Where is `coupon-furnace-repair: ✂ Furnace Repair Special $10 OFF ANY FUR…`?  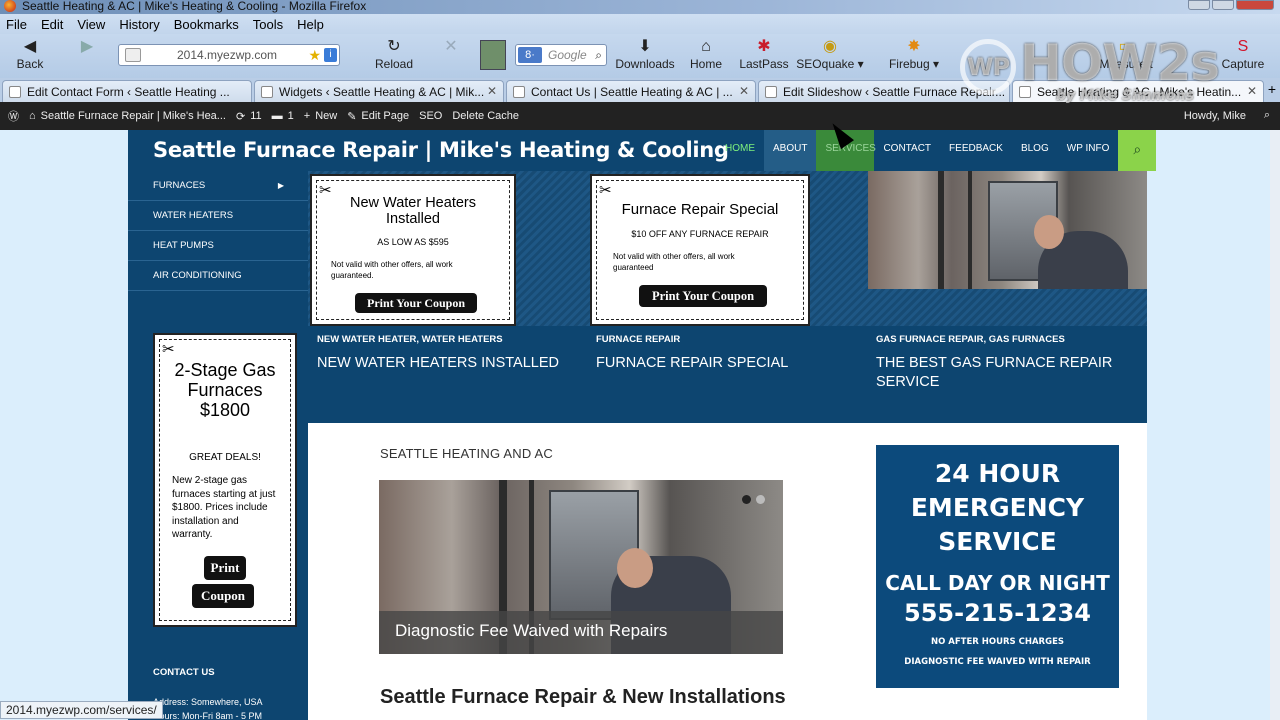 coupon-furnace-repair: ✂ Furnace Repair Special $10 OFF ANY FUR… is located at coordinates (700, 250).